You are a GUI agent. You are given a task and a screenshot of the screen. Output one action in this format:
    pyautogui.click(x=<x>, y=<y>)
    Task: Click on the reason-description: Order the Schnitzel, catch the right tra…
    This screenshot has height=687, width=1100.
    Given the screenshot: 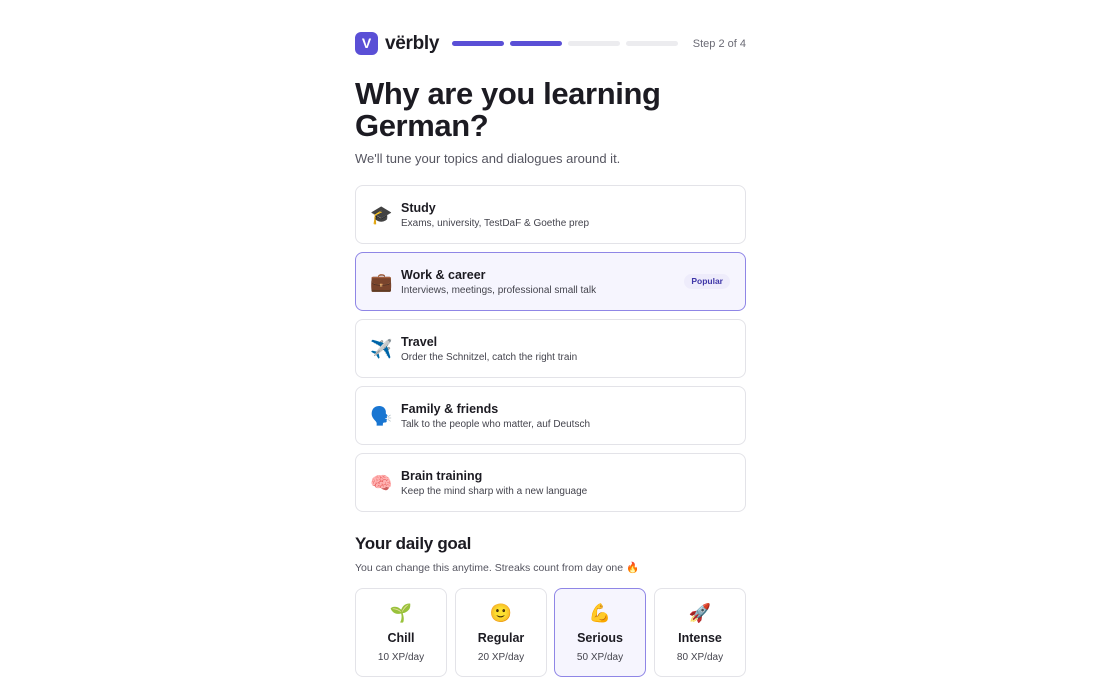 What is the action you would take?
    pyautogui.click(x=489, y=357)
    